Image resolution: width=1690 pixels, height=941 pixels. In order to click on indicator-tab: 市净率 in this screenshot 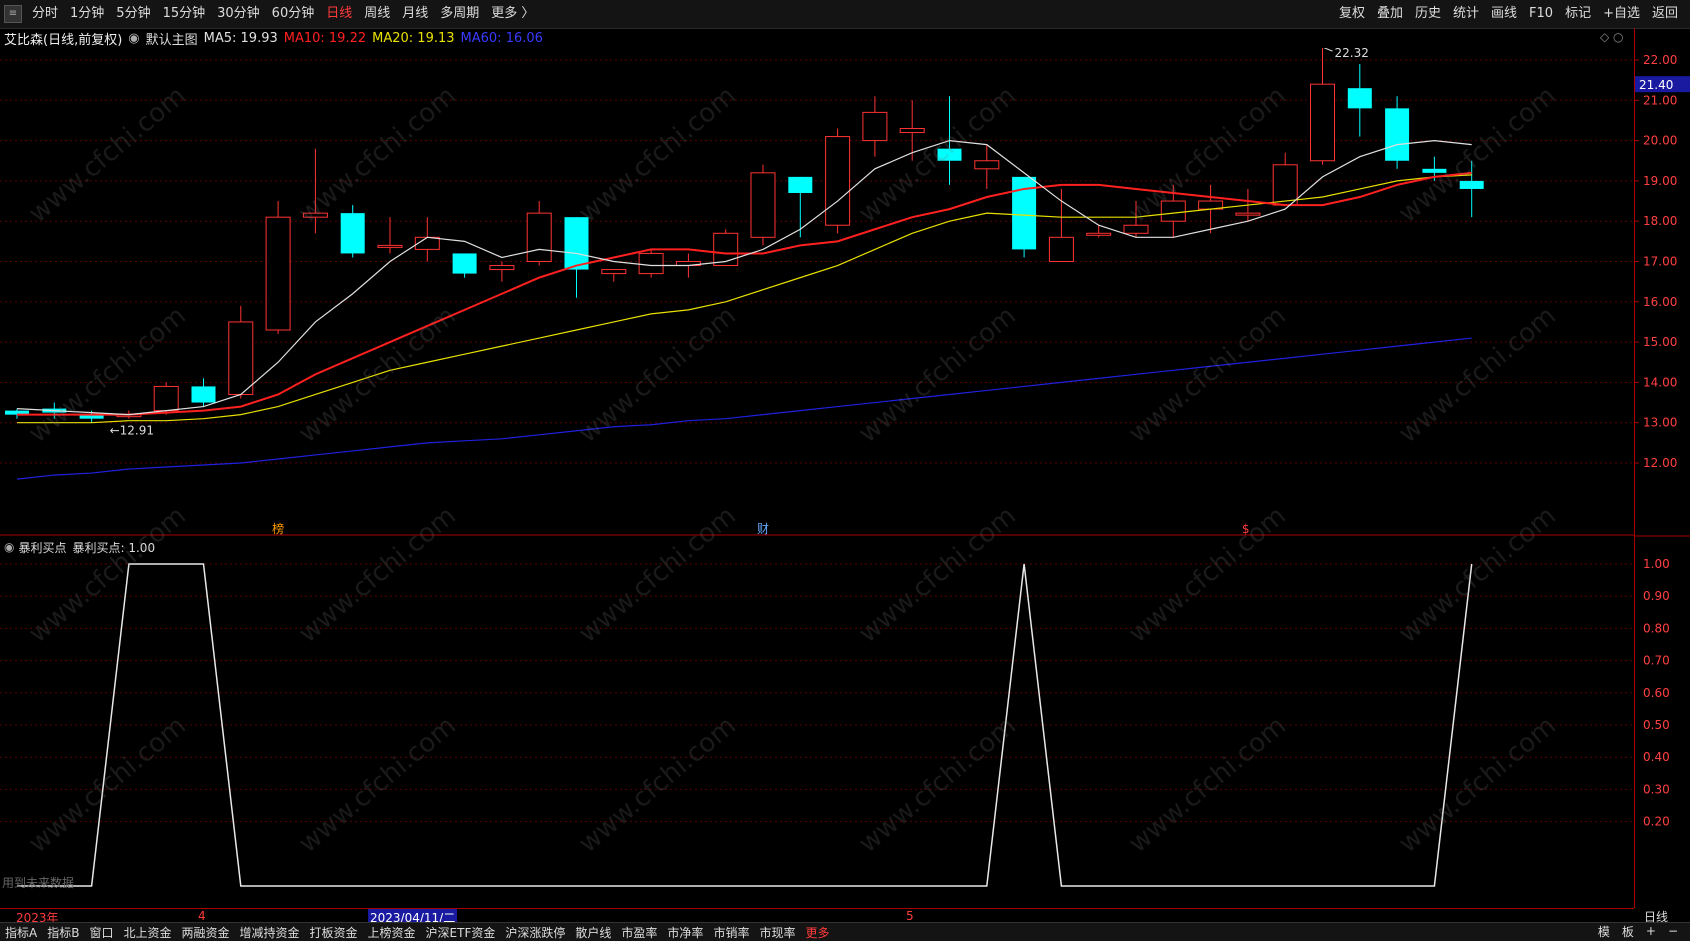, I will do `click(685, 932)`.